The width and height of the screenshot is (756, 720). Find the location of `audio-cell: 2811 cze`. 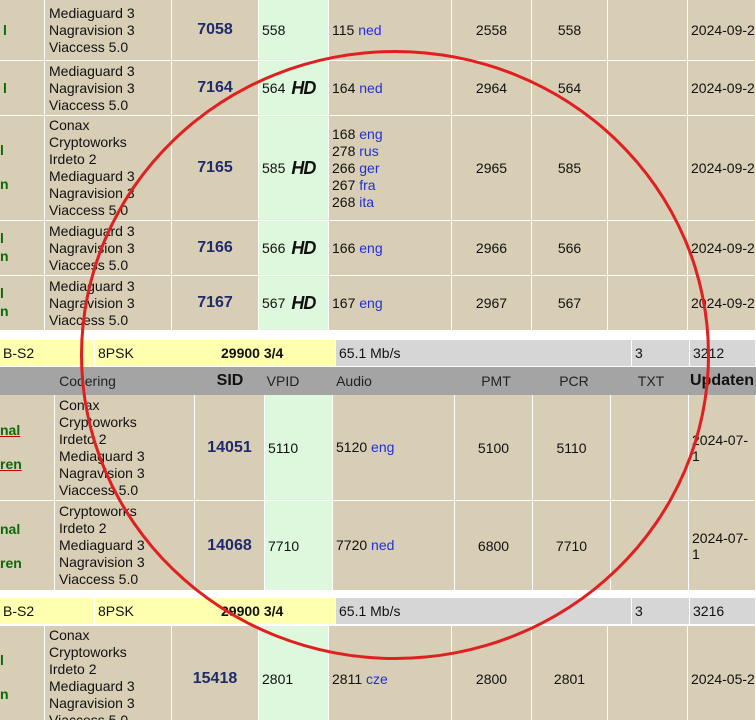

audio-cell: 2811 cze is located at coordinates (390, 673).